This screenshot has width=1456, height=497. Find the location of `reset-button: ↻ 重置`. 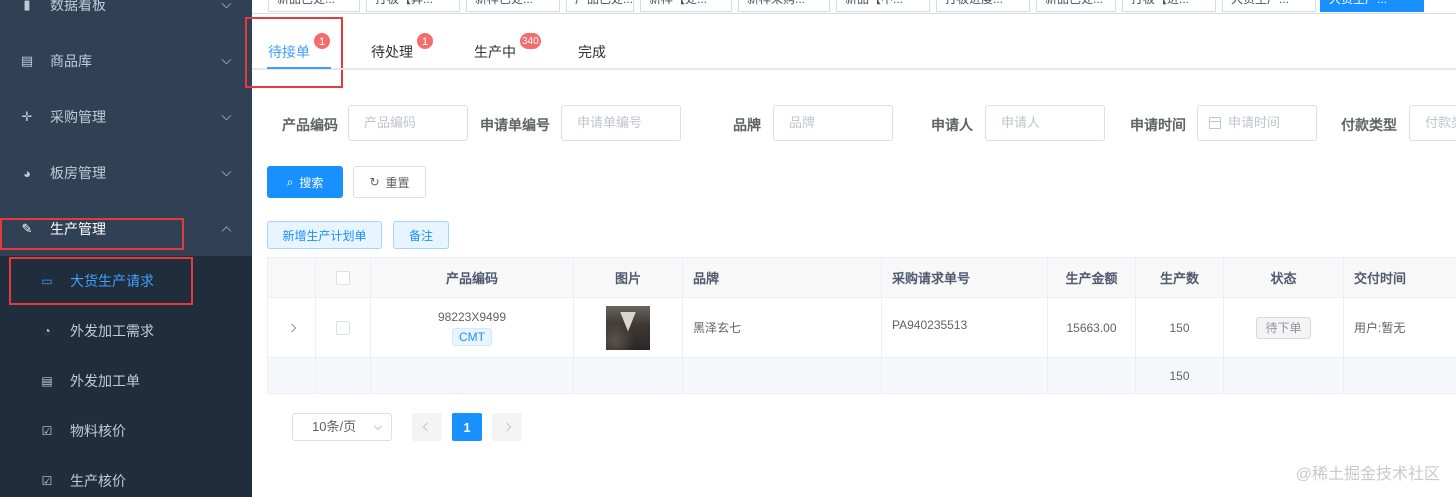

reset-button: ↻ 重置 is located at coordinates (389, 182).